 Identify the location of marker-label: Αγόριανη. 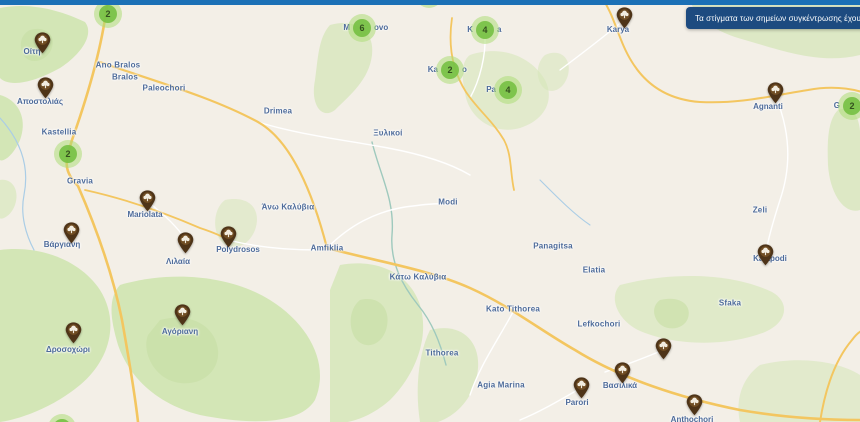
(180, 331).